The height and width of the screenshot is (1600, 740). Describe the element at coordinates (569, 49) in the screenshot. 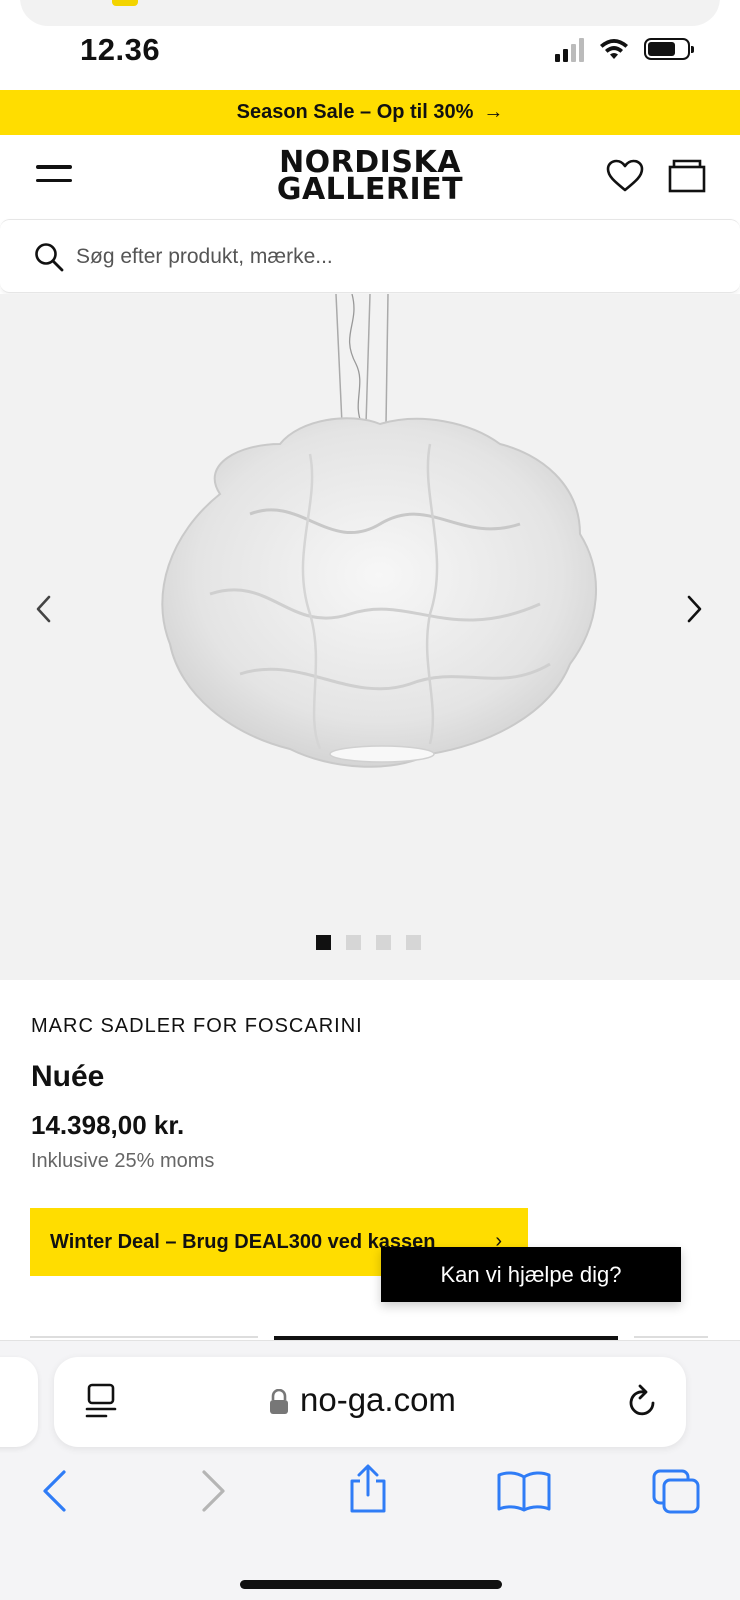

I see `cellular-signal-icon` at that location.